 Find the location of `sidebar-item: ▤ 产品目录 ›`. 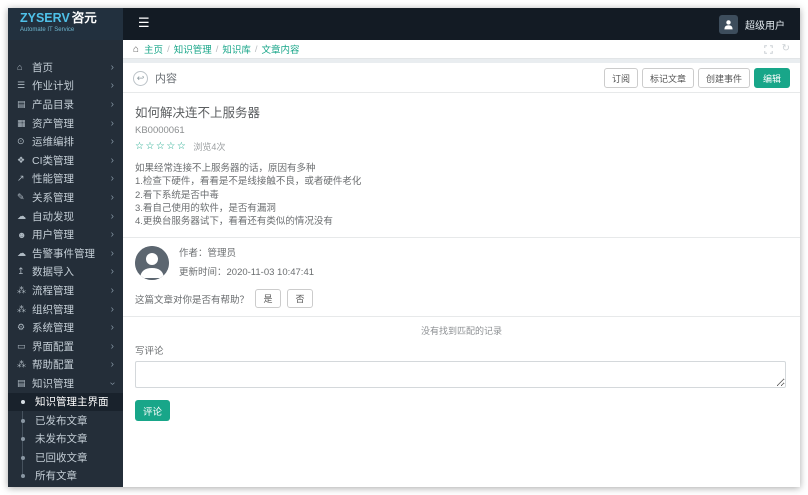

sidebar-item: ▤ 产品目录 › is located at coordinates (65, 104).